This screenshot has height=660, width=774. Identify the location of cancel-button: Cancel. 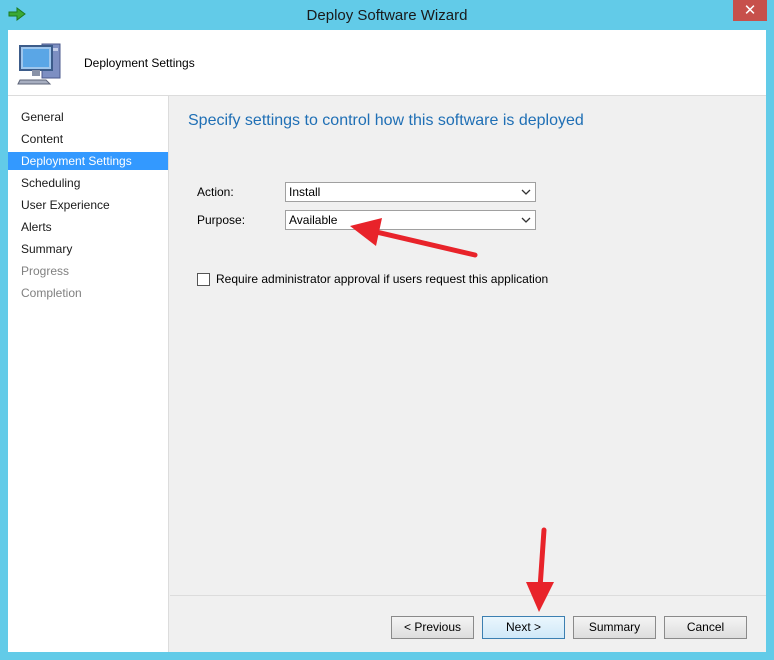
(705, 627).